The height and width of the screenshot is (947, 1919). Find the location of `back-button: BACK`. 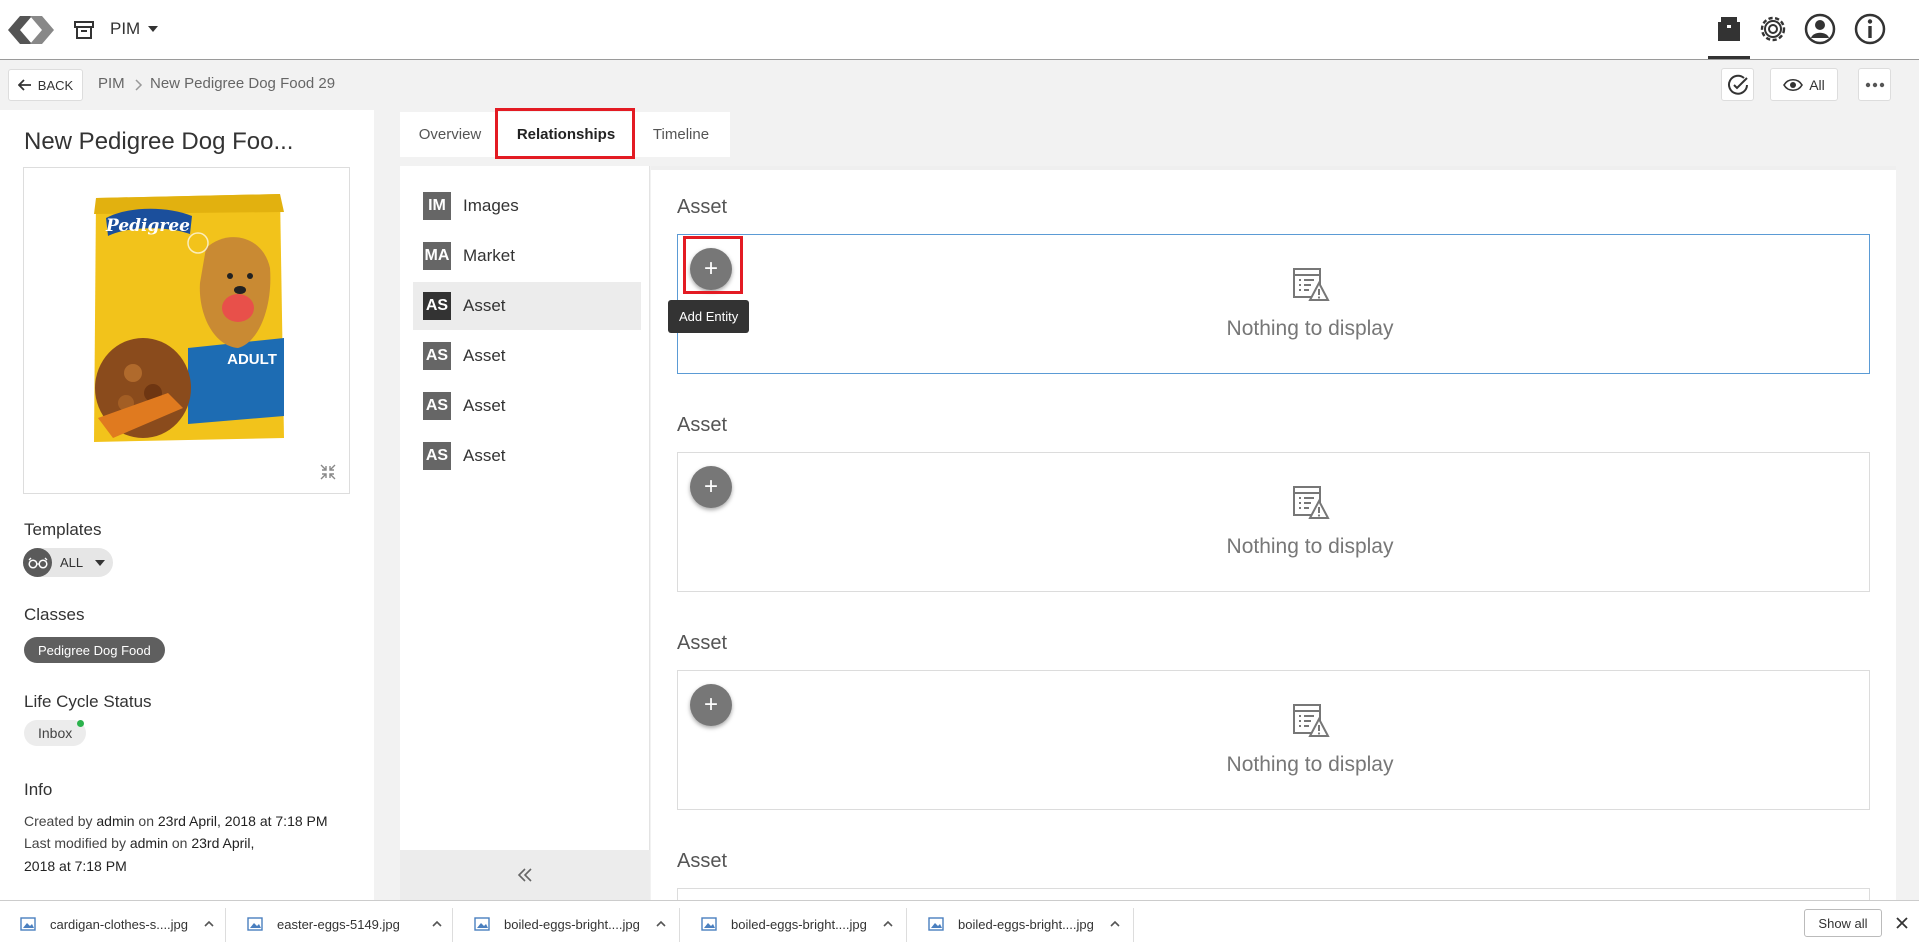

back-button: BACK is located at coordinates (45, 85).